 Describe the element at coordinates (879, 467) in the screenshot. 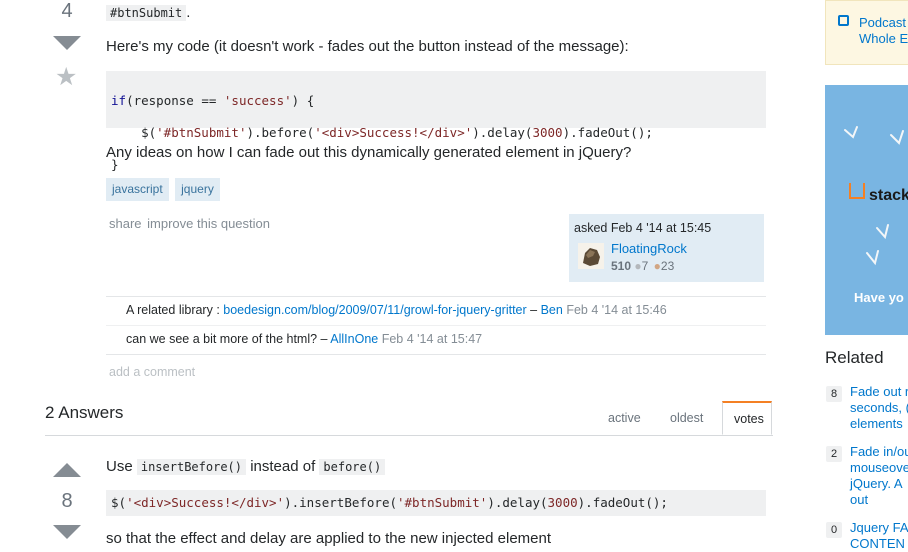

I see `related-2-line-2: mouseove` at that location.